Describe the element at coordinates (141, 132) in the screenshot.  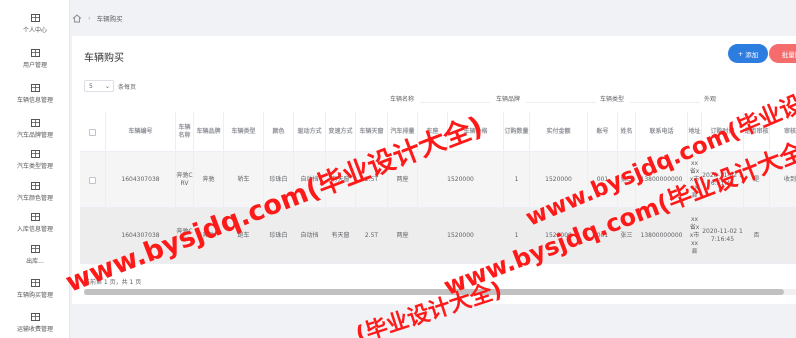
I see `header-cell: 车辆编号` at that location.